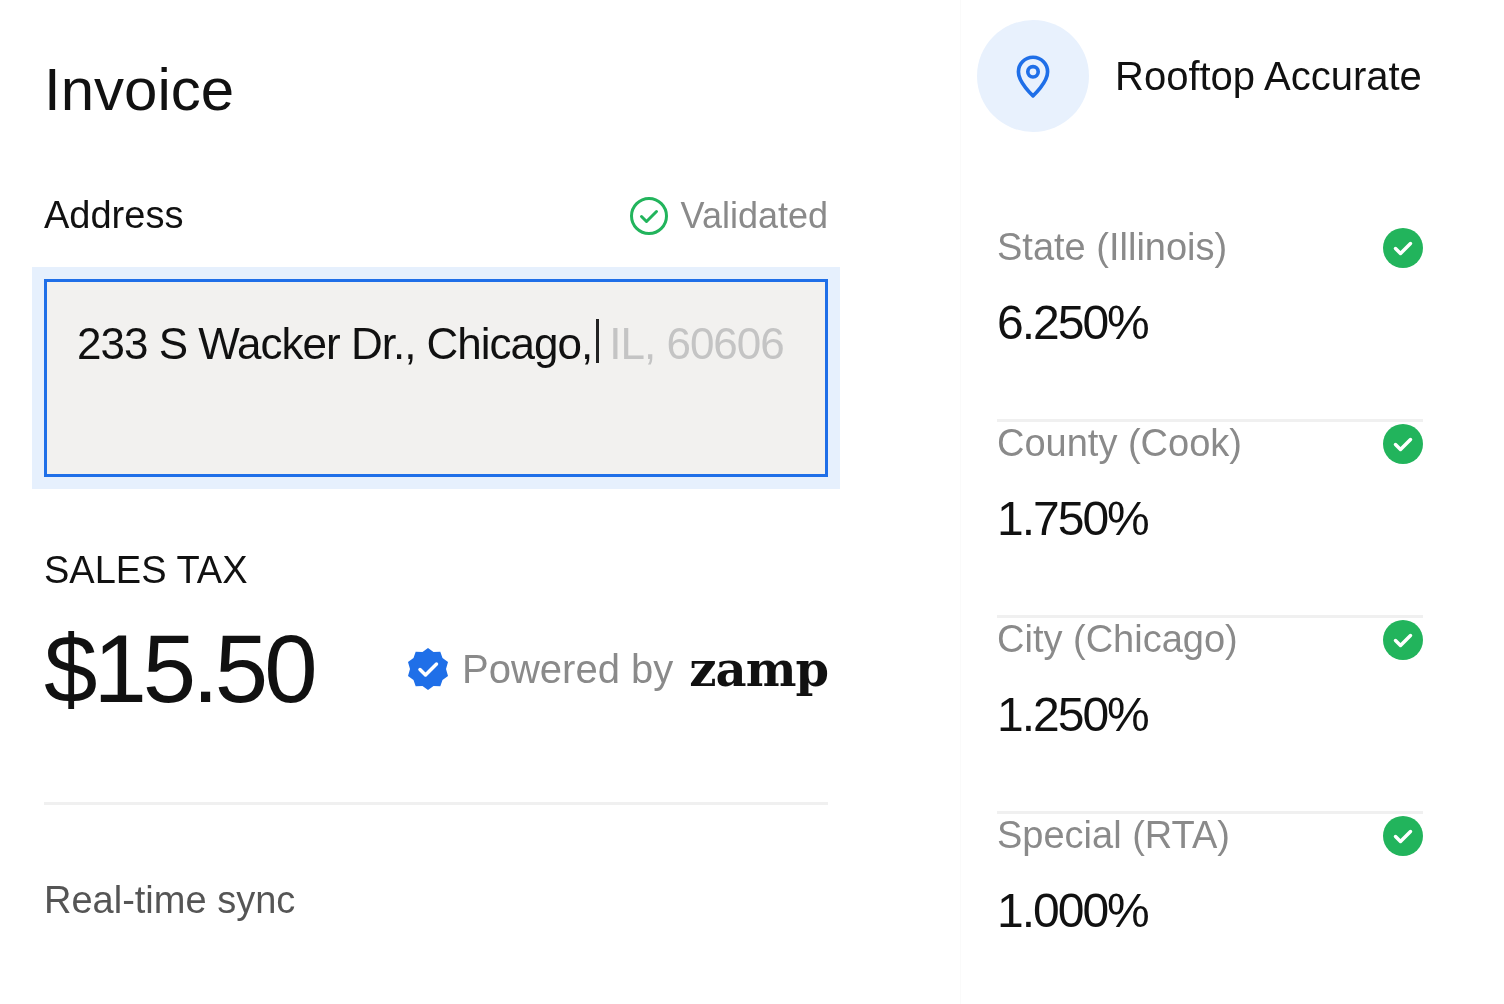  Describe the element at coordinates (568, 669) in the screenshot. I see `powered-by-text: Powered by` at that location.